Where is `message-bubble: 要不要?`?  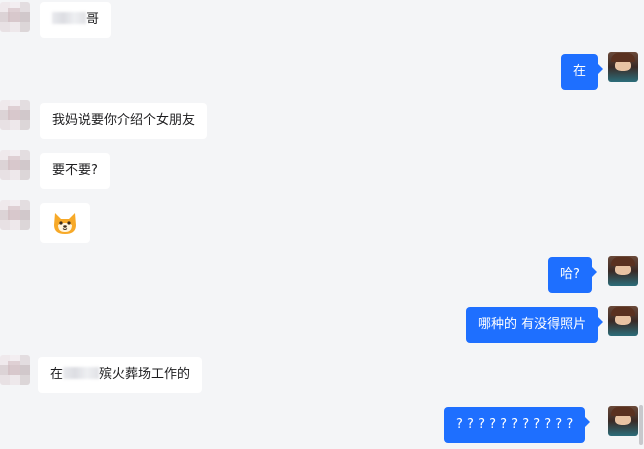
message-bubble: 要不要? is located at coordinates (75, 171).